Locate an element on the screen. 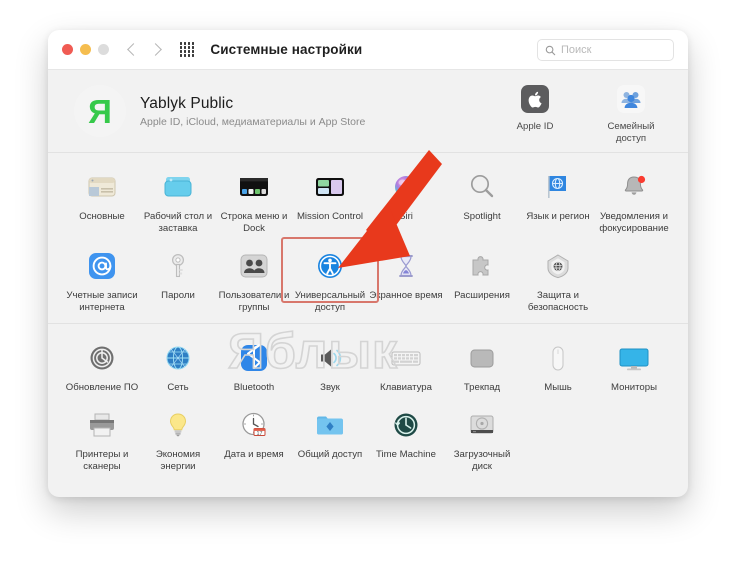 This screenshot has width=740, height=563. sharing-icon is located at coordinates (330, 425).